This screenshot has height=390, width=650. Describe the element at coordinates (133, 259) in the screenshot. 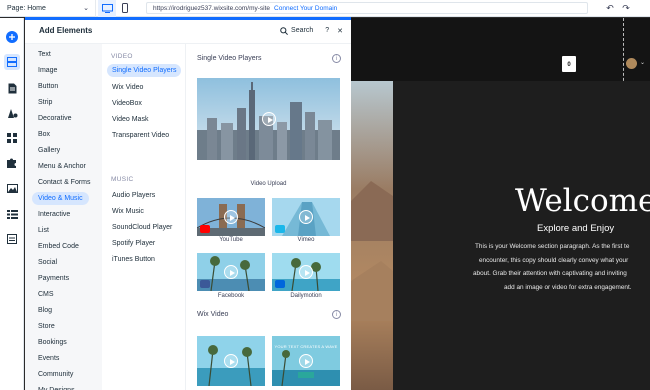

I see `music-subcategory-item: iTunes Button` at that location.